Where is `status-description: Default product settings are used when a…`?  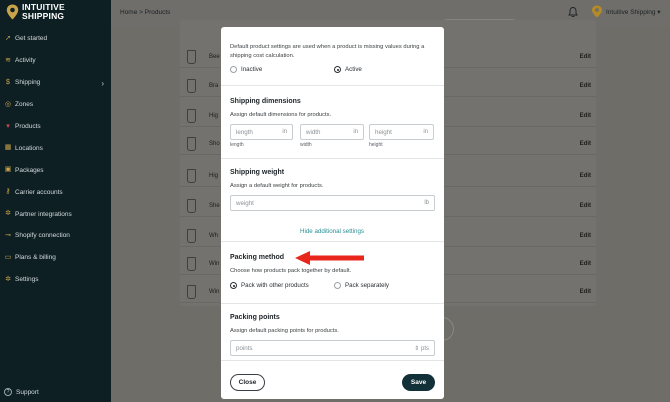
status-description: Default product settings are used when a… is located at coordinates (327, 51).